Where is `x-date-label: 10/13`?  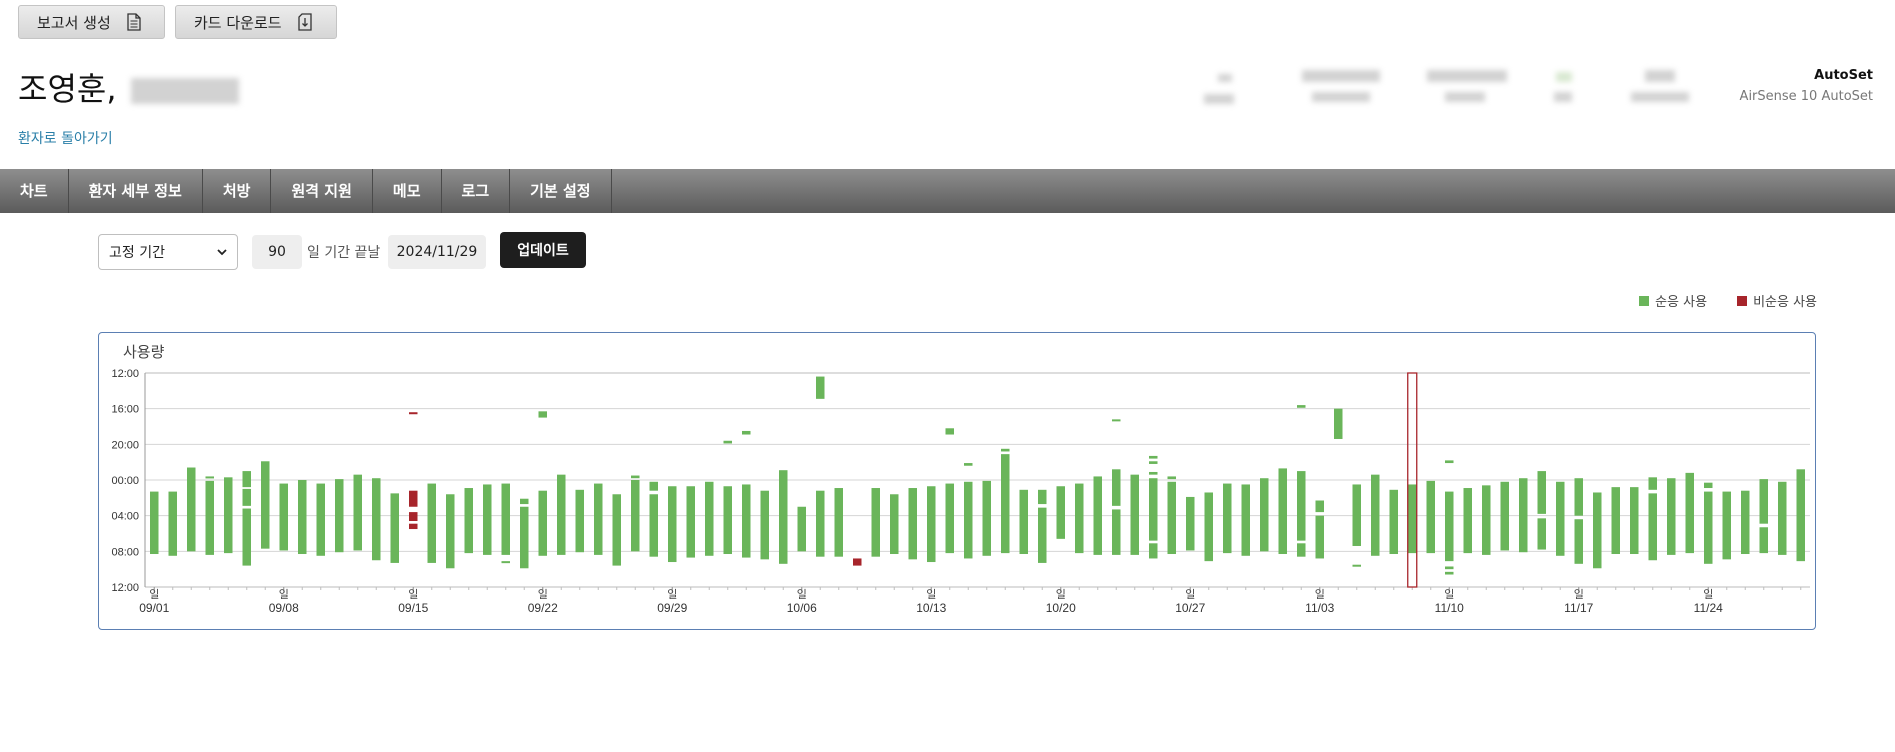
x-date-label: 10/13 is located at coordinates (931, 608).